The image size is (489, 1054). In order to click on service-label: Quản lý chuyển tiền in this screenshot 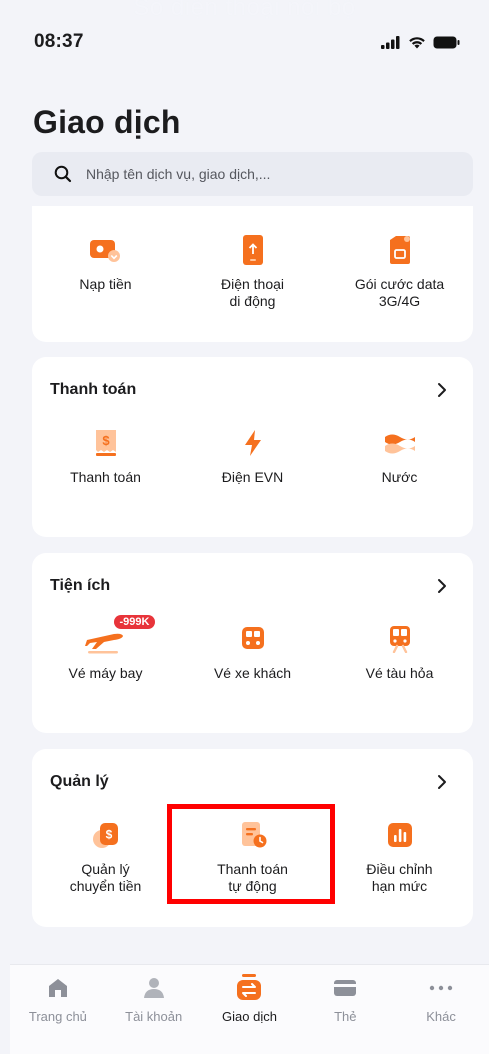, I will do `click(105, 877)`.